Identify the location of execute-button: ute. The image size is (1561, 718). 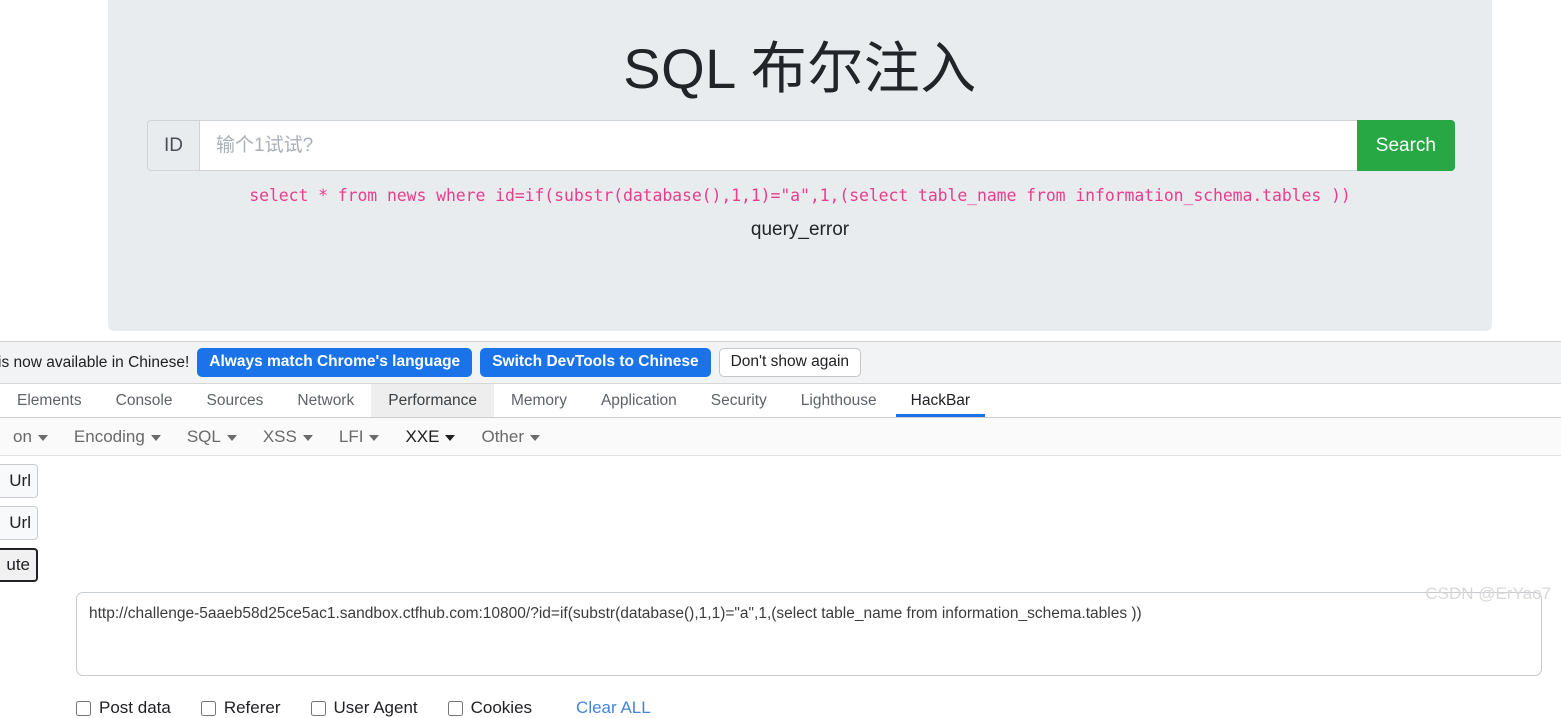
(19, 565).